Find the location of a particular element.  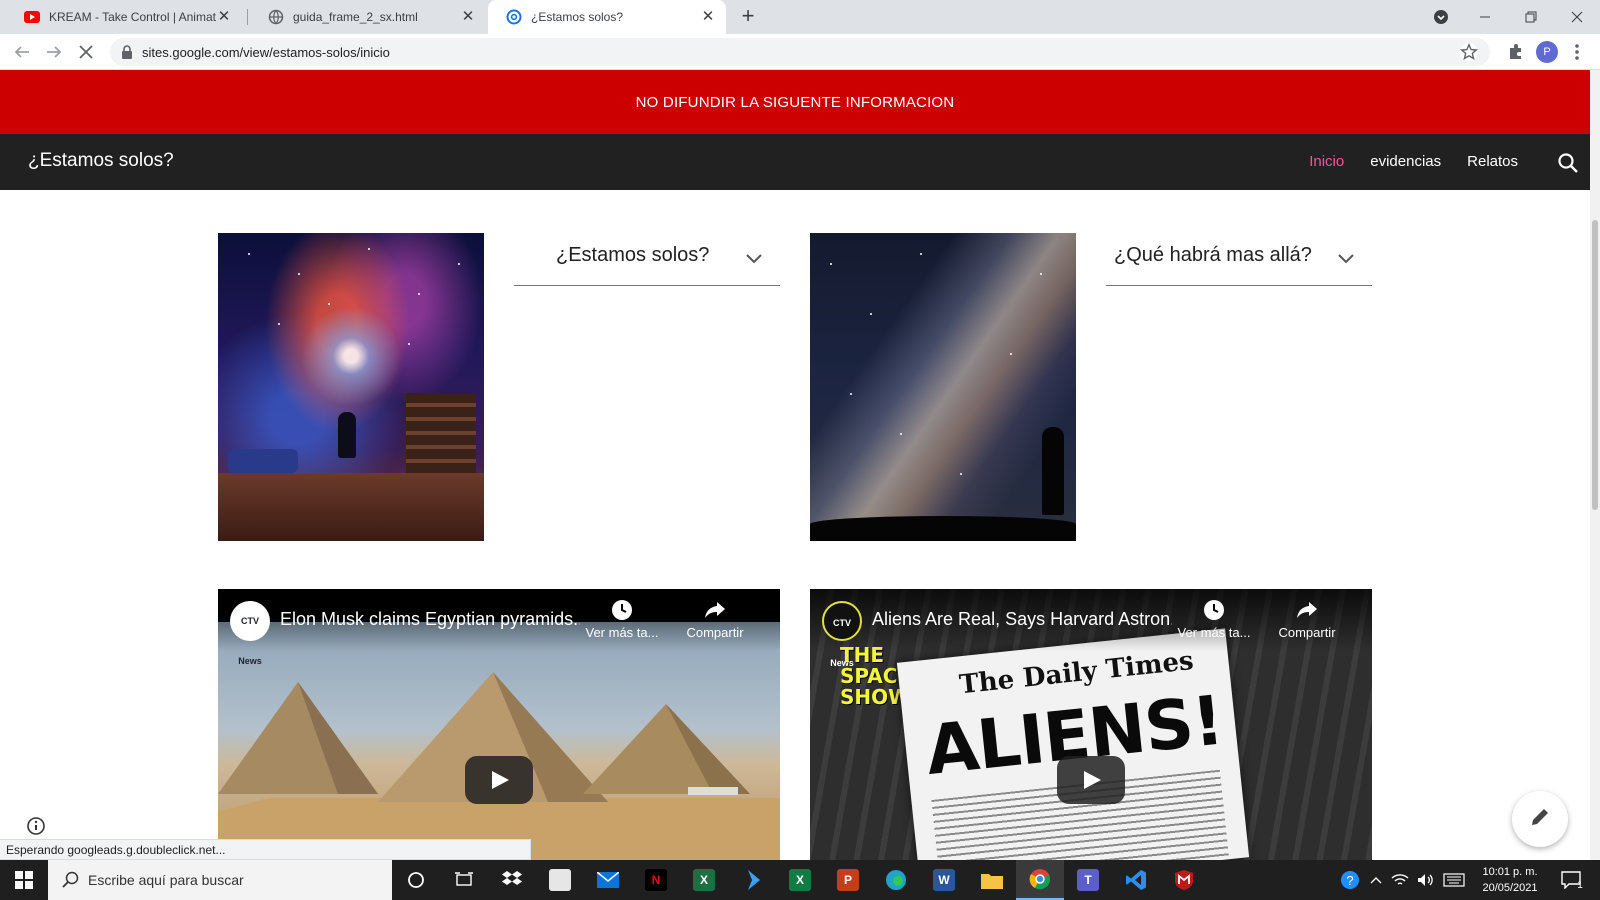

tab-search-icon is located at coordinates (1441, 17).